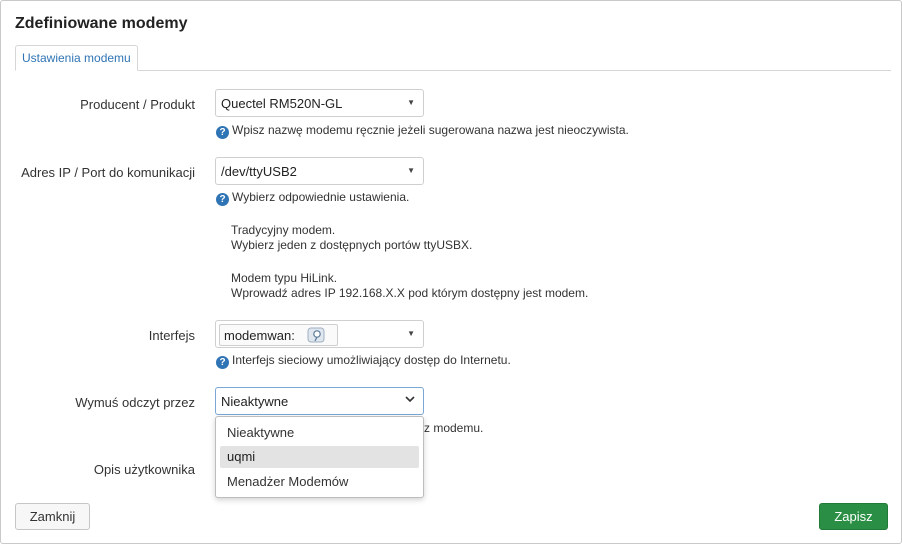 This screenshot has width=902, height=544. I want to click on tab-modem-settings: Ustawienia modemu, so click(76, 58).